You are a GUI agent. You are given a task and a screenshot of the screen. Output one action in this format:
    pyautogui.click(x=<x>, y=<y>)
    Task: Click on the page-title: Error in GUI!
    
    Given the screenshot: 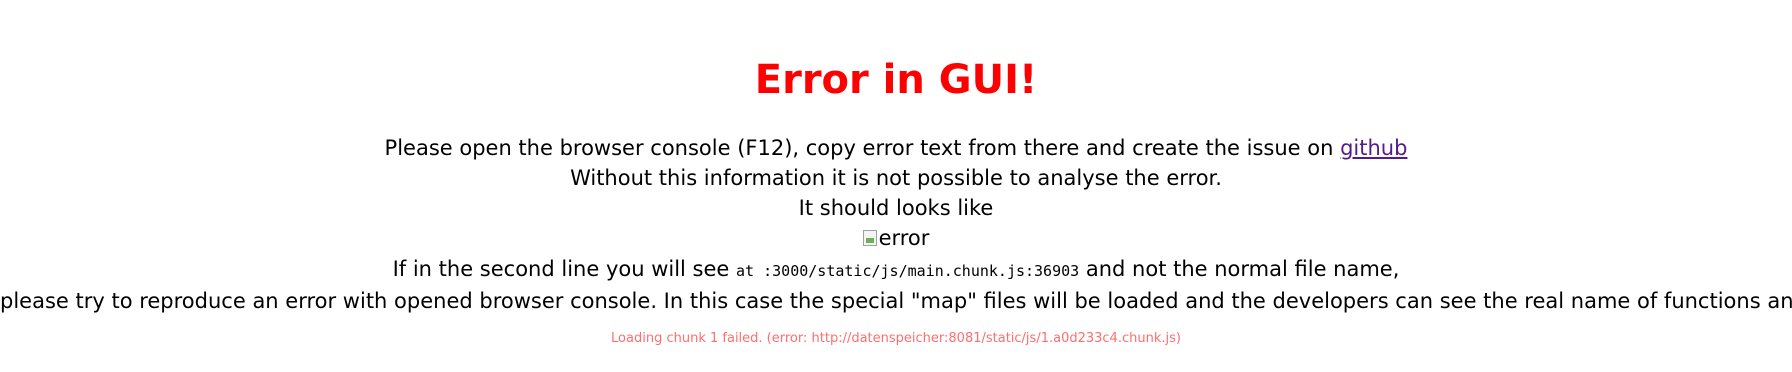 What is the action you would take?
    pyautogui.click(x=896, y=80)
    